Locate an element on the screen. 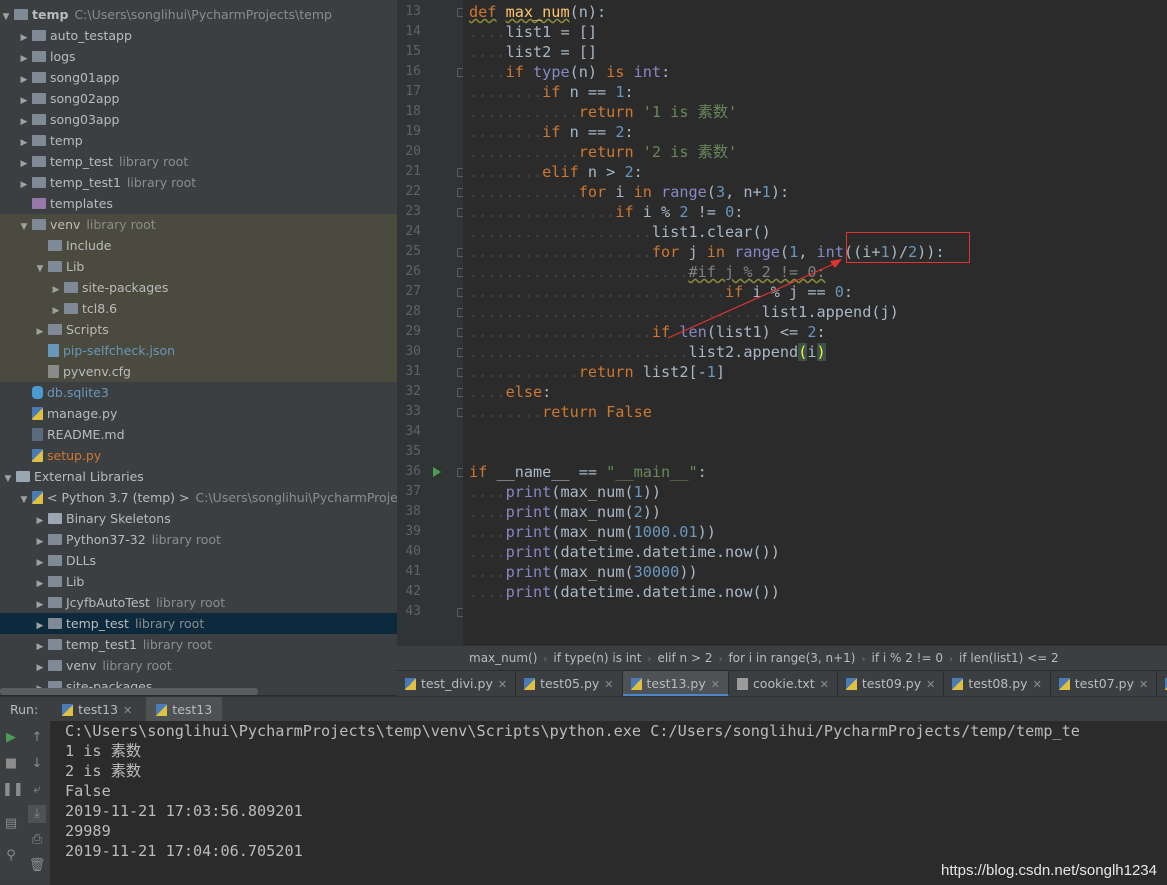 The height and width of the screenshot is (885, 1167). up-arrow-icon: ↑ is located at coordinates (37, 738).